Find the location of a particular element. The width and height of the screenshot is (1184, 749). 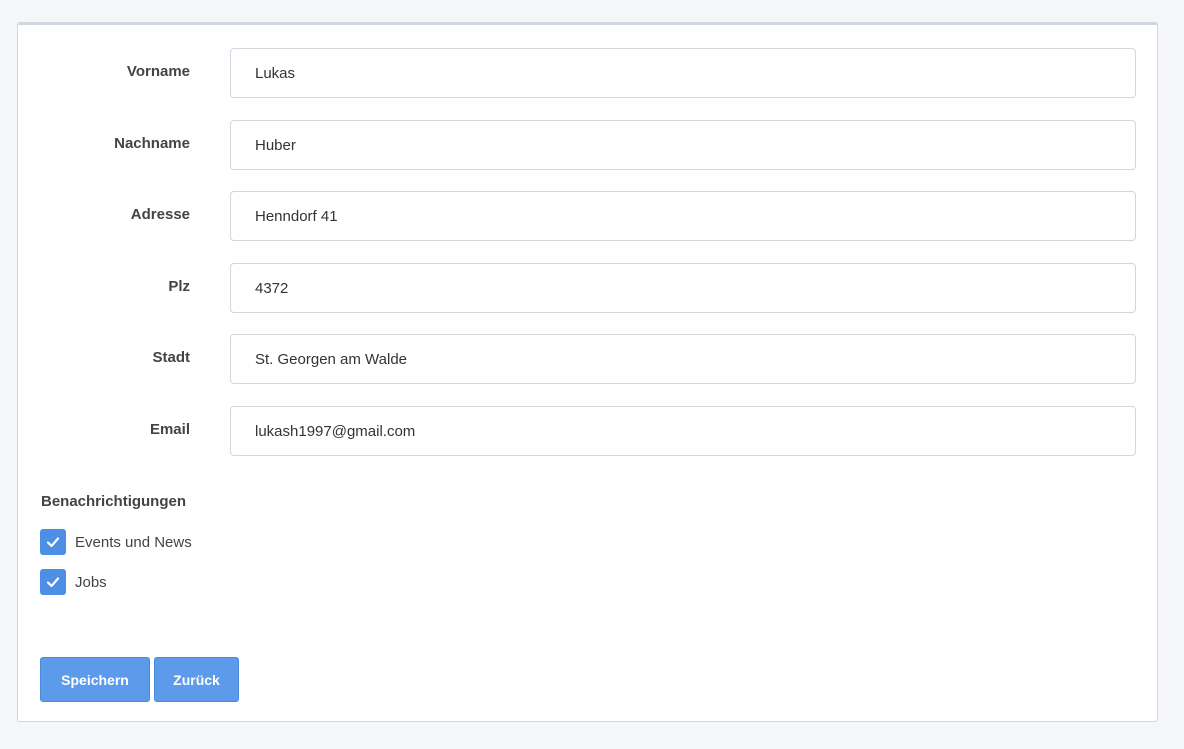

checkbox-row-jobs: Jobs is located at coordinates (73, 582).